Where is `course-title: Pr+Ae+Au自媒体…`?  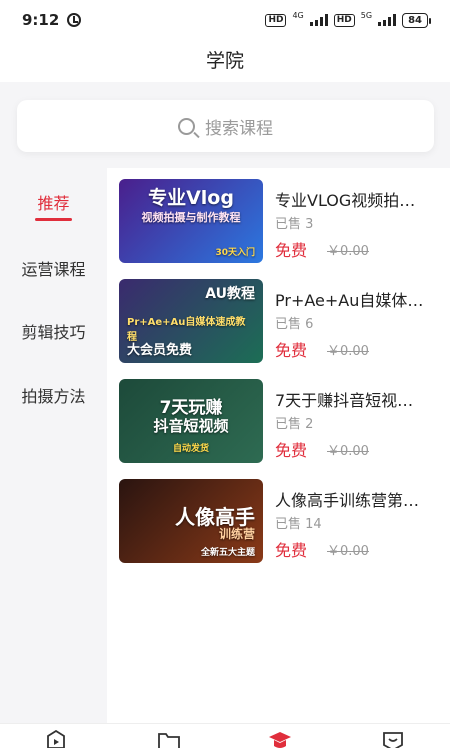
course-title: Pr+Ae+Au自媒体… is located at coordinates (349, 300).